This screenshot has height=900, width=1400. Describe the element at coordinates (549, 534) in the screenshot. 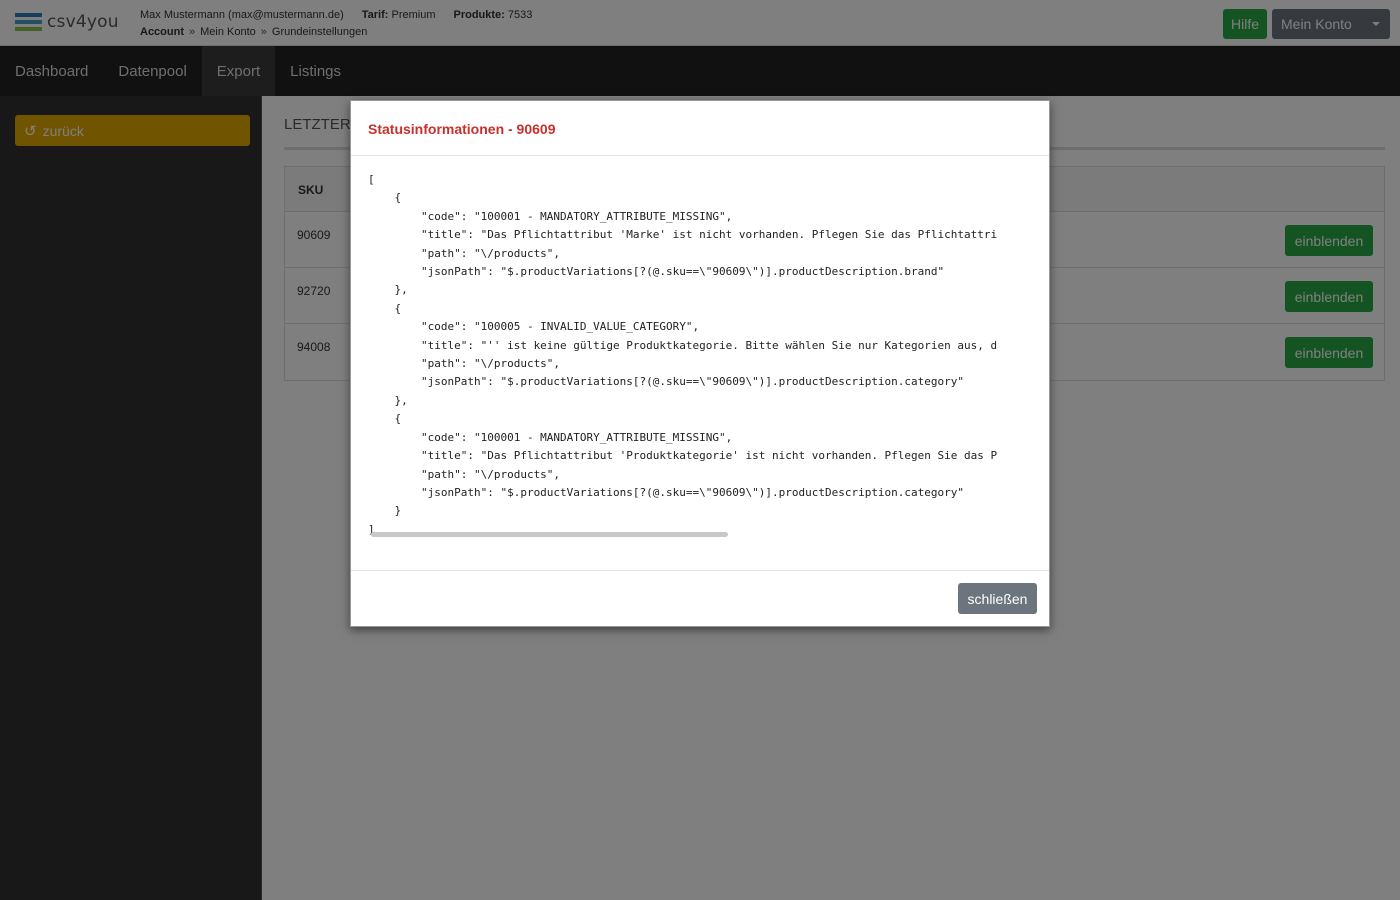

I see `horizontal-scrollbar` at that location.